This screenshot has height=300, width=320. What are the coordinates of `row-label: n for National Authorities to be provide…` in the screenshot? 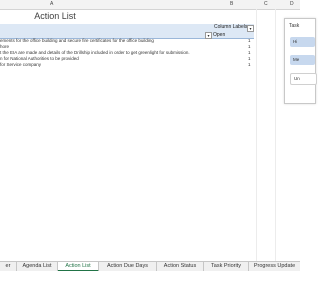 It's located at (39, 58).